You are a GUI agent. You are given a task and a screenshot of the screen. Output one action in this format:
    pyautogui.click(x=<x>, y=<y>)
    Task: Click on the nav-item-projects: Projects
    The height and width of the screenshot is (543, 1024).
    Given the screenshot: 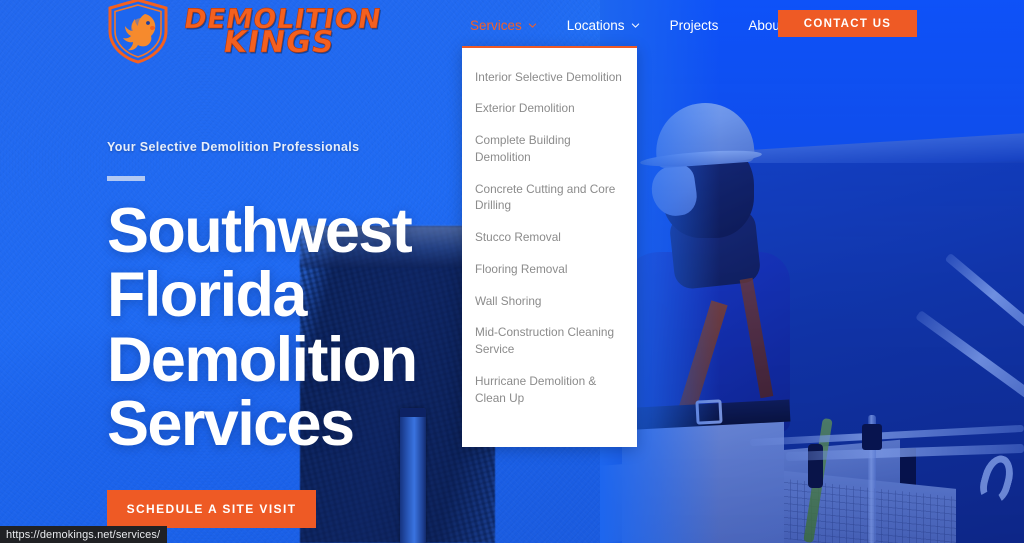 What is the action you would take?
    pyautogui.click(x=702, y=25)
    